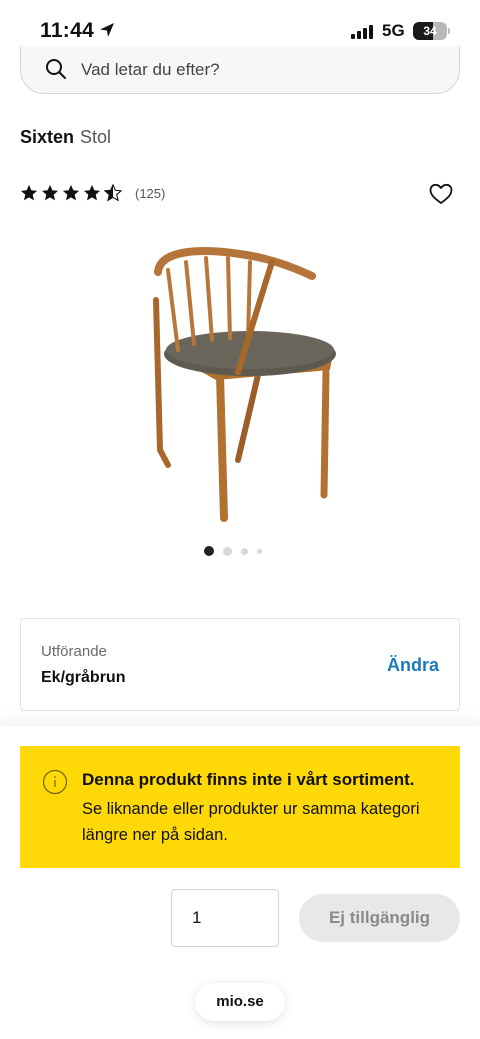 This screenshot has width=480, height=1039. What do you see at coordinates (96, 137) in the screenshot?
I see `product-type: Stol` at bounding box center [96, 137].